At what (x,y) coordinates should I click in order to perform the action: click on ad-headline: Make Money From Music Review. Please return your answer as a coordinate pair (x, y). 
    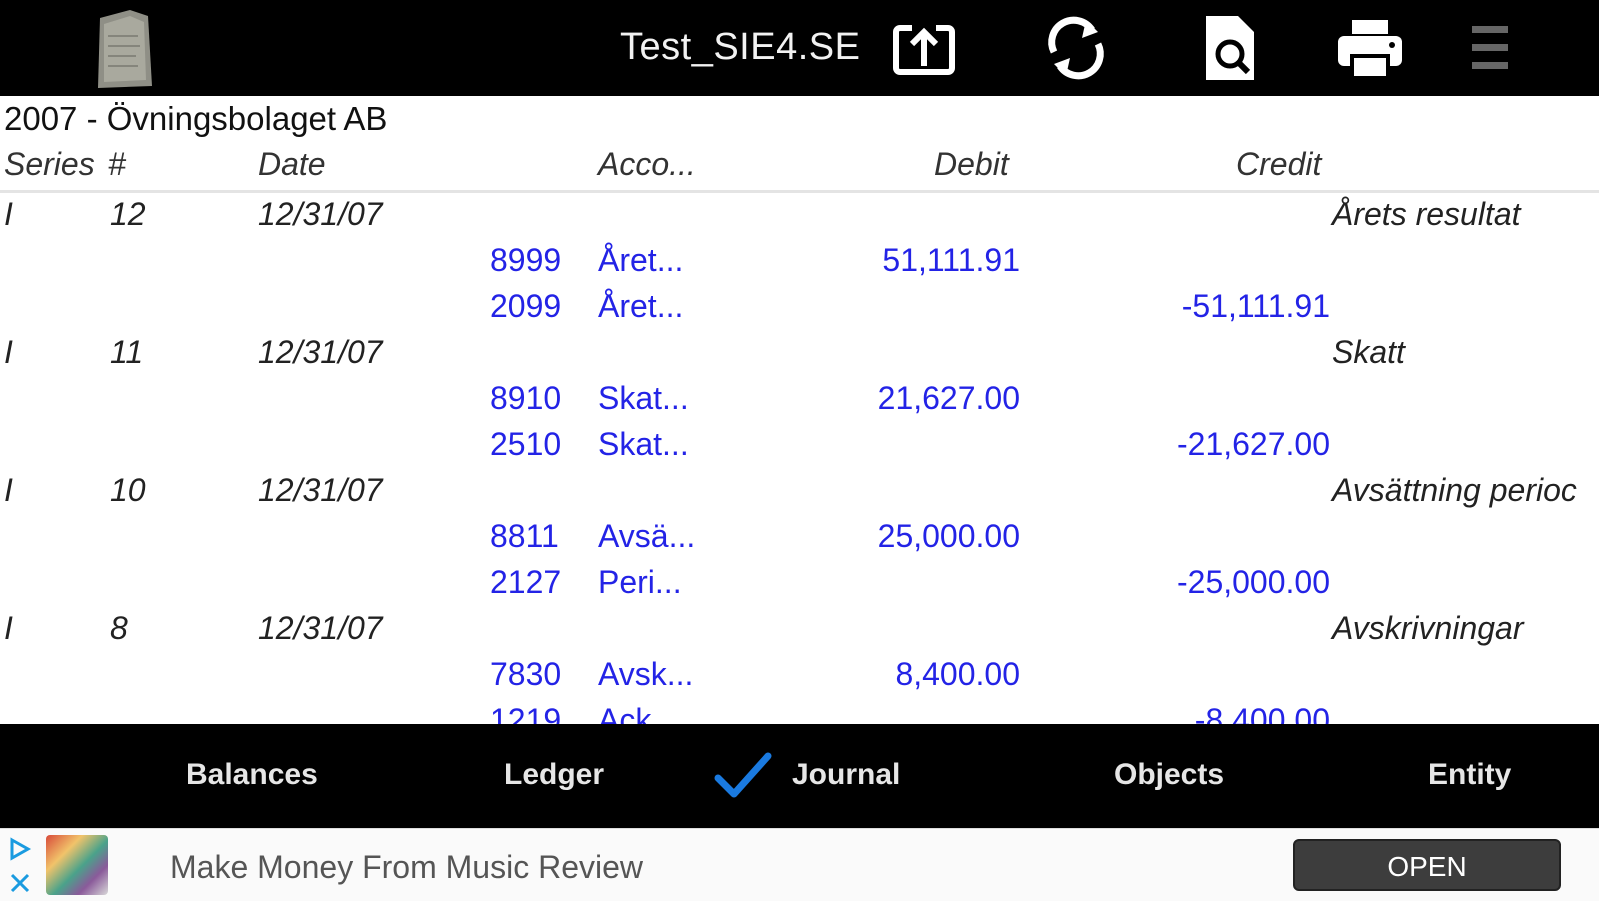
    Looking at the image, I should click on (406, 867).